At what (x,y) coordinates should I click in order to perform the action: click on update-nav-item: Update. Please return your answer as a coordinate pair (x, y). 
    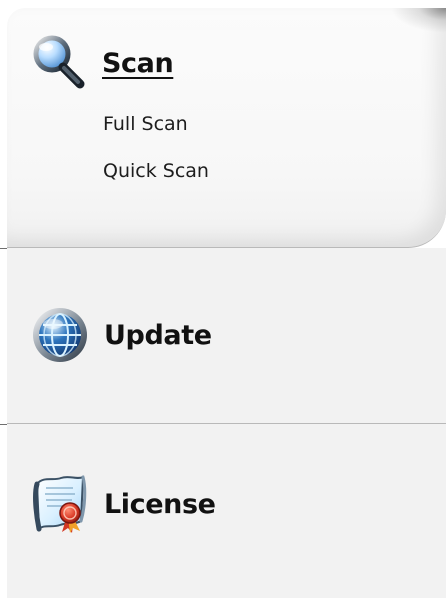
    Looking at the image, I should click on (121, 335).